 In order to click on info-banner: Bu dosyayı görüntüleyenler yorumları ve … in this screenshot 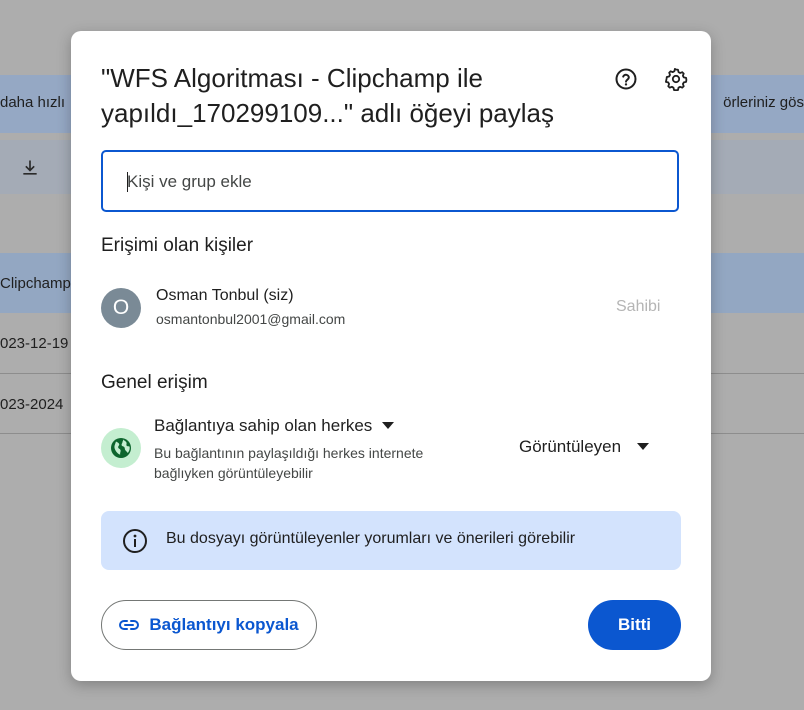, I will do `click(391, 540)`.